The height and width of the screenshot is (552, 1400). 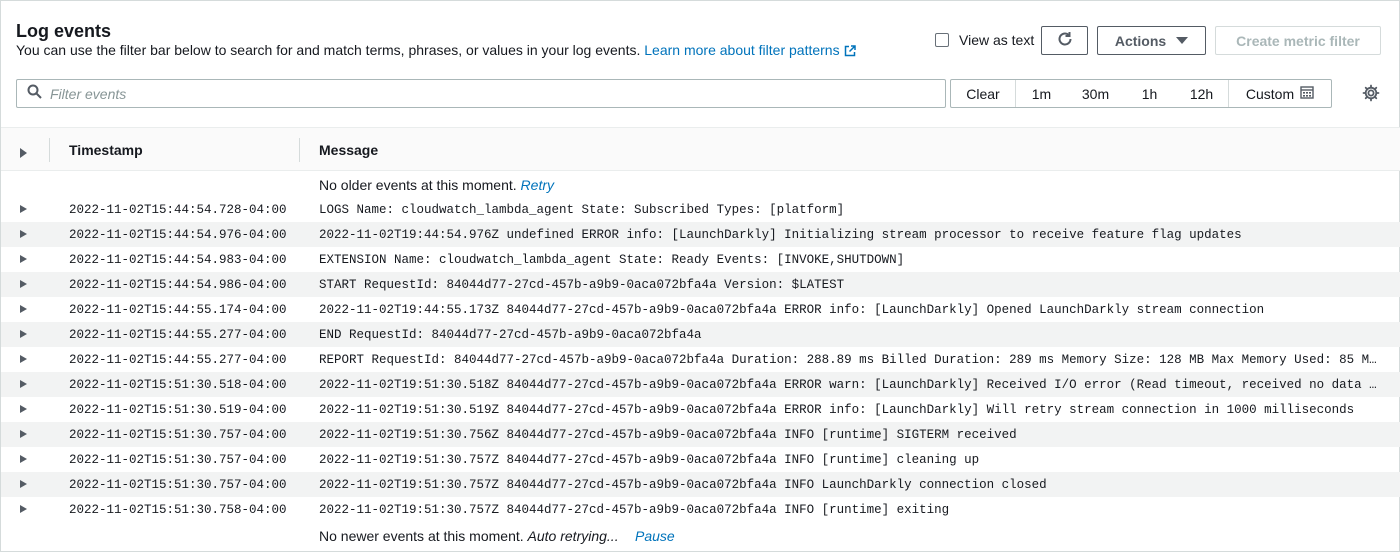 I want to click on row-timestamp: 2022-11-02T15:44:54.728-04:00, so click(x=178, y=210).